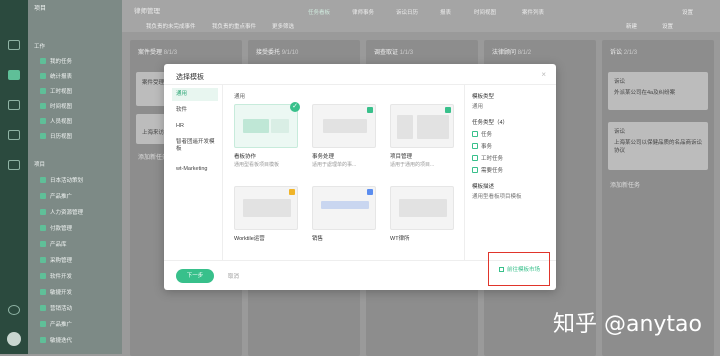 Image resolution: width=720 pixels, height=356 pixels. I want to click on close-icon: ×, so click(543, 74).